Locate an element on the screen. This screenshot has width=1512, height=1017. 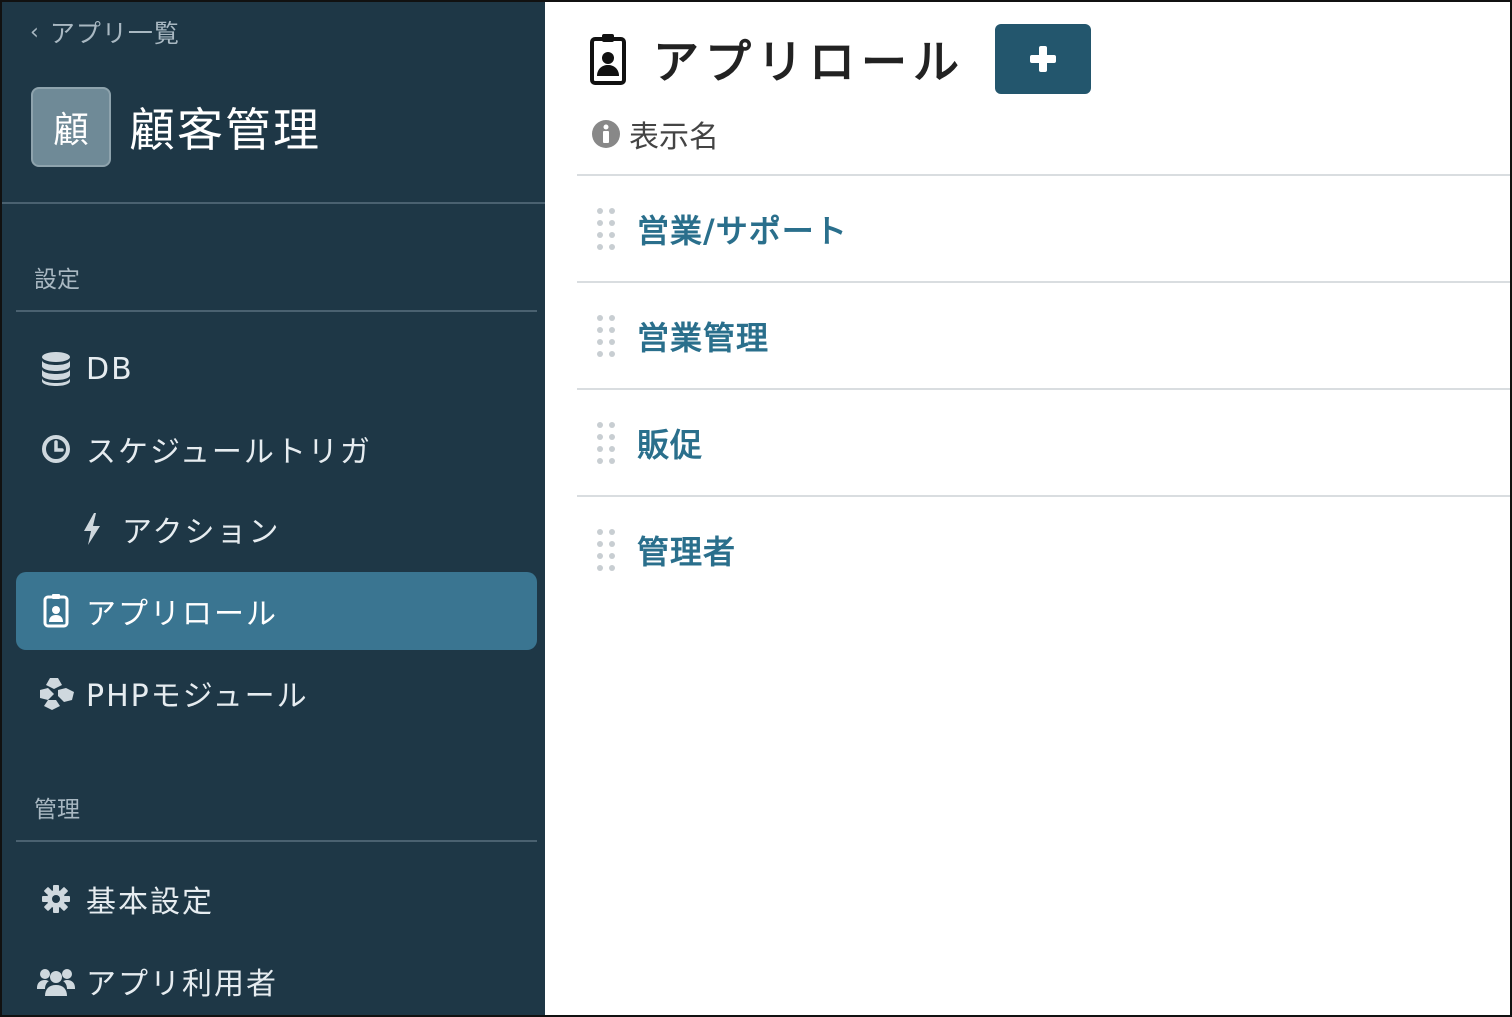
sidebar-item-app-users: アプリ利用者 is located at coordinates (276, 978).